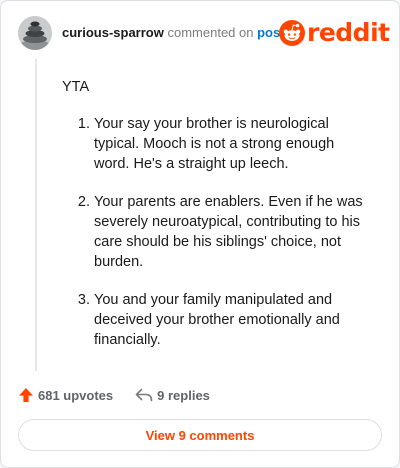 This screenshot has width=400, height=468. I want to click on upvote-button: 681 upvotes, so click(65, 395).